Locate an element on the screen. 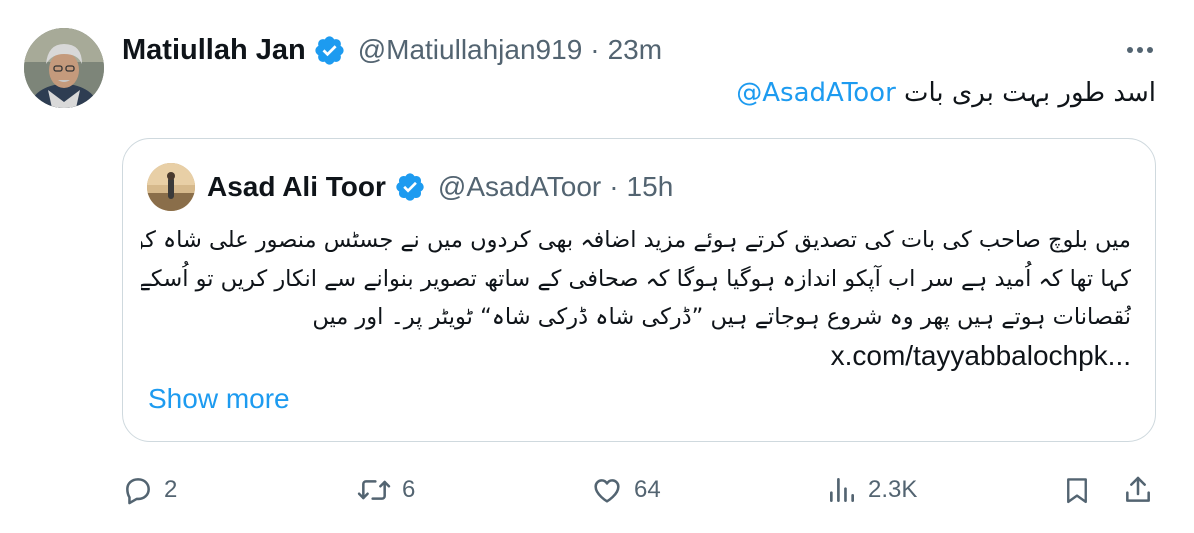  quoted-timestamp: 15h is located at coordinates (650, 186).